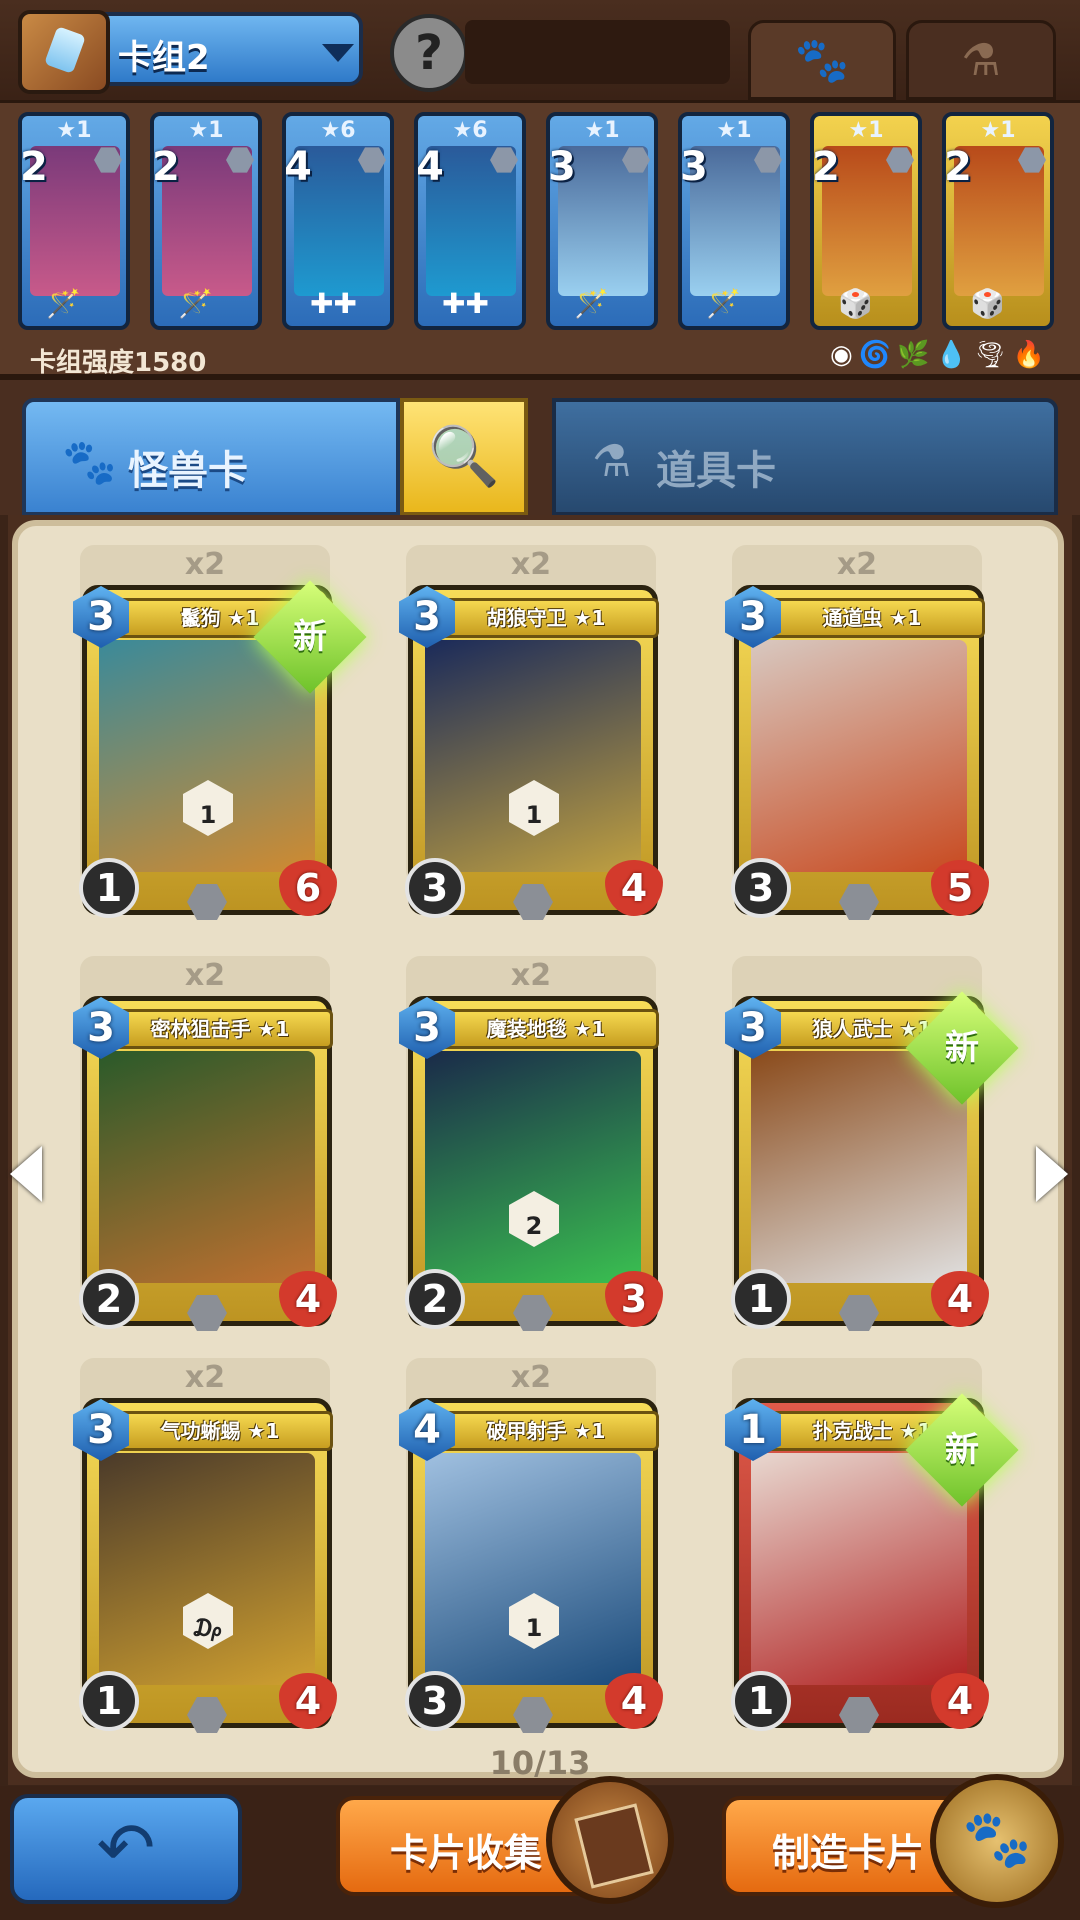 The image size is (1080, 1920). I want to click on tab-item-cards: ⚗ 道具卡, so click(805, 457).